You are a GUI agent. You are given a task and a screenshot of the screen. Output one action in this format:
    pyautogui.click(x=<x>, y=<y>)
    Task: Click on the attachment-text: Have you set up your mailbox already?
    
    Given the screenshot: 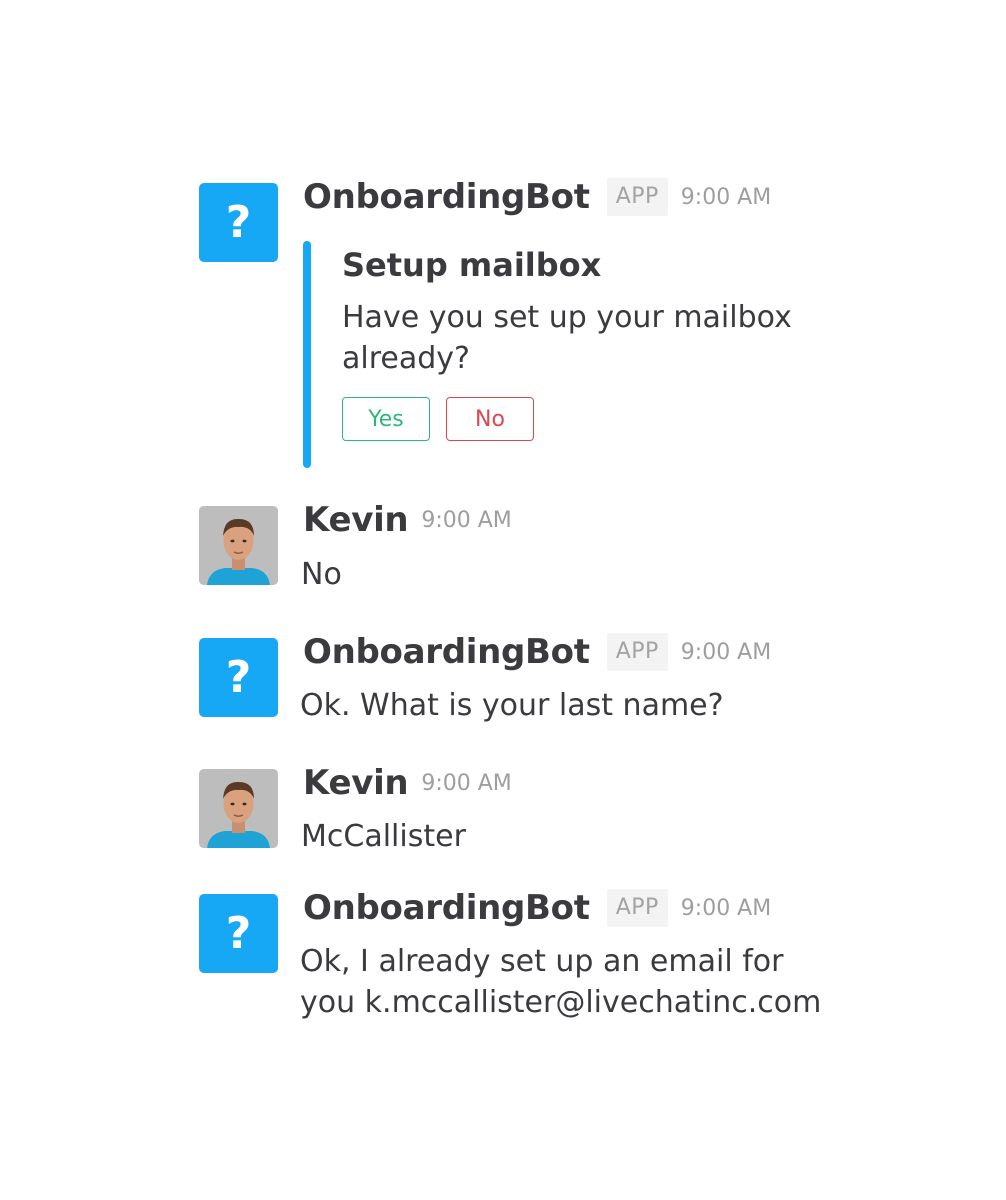 What is the action you would take?
    pyautogui.click(x=582, y=338)
    